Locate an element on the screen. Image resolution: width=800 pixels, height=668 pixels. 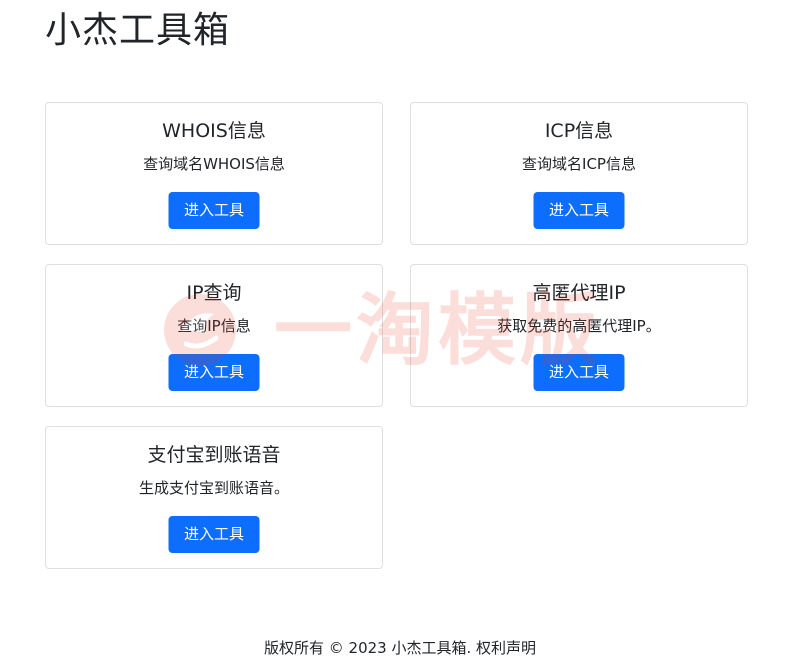
card-description: 获取免费的高匿代理IP。 is located at coordinates (579, 326).